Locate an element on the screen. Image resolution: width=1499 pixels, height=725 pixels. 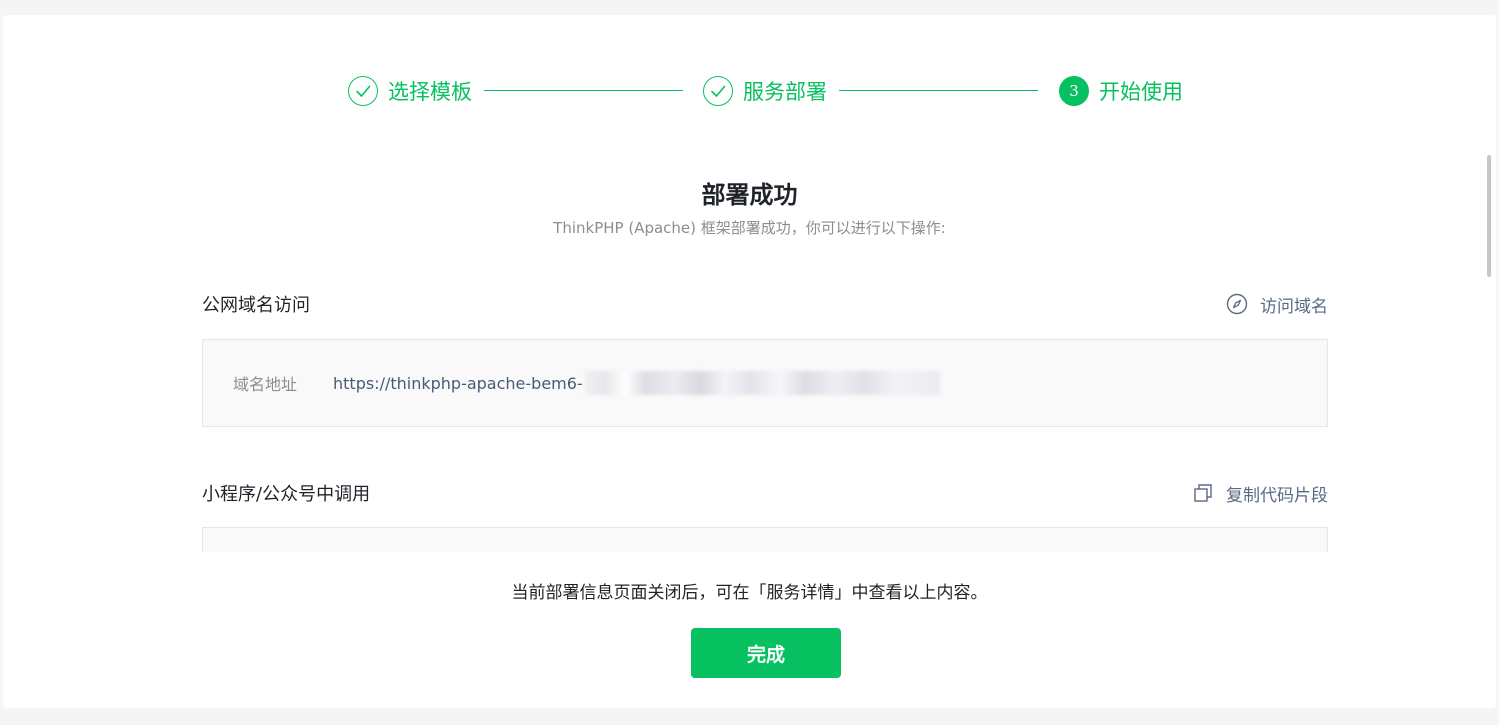
section-title: 小程序/公众号中调用 is located at coordinates (286, 494).